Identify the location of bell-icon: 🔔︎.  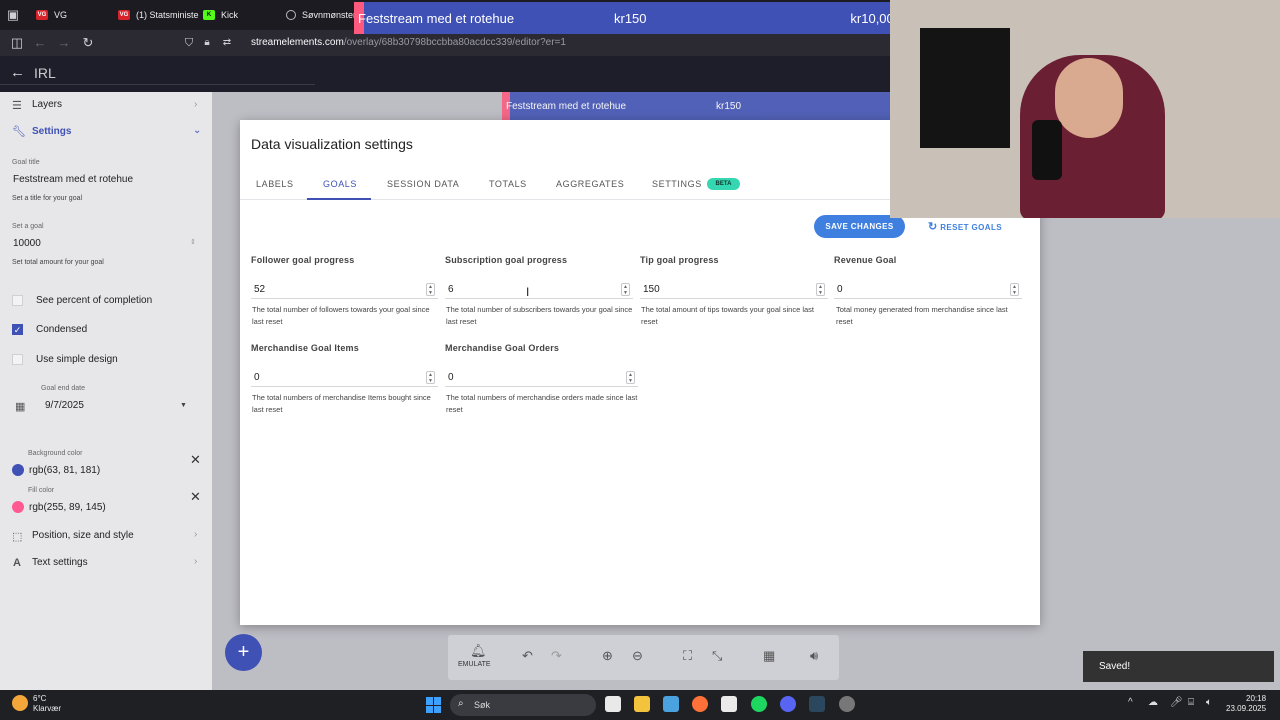
(478, 651).